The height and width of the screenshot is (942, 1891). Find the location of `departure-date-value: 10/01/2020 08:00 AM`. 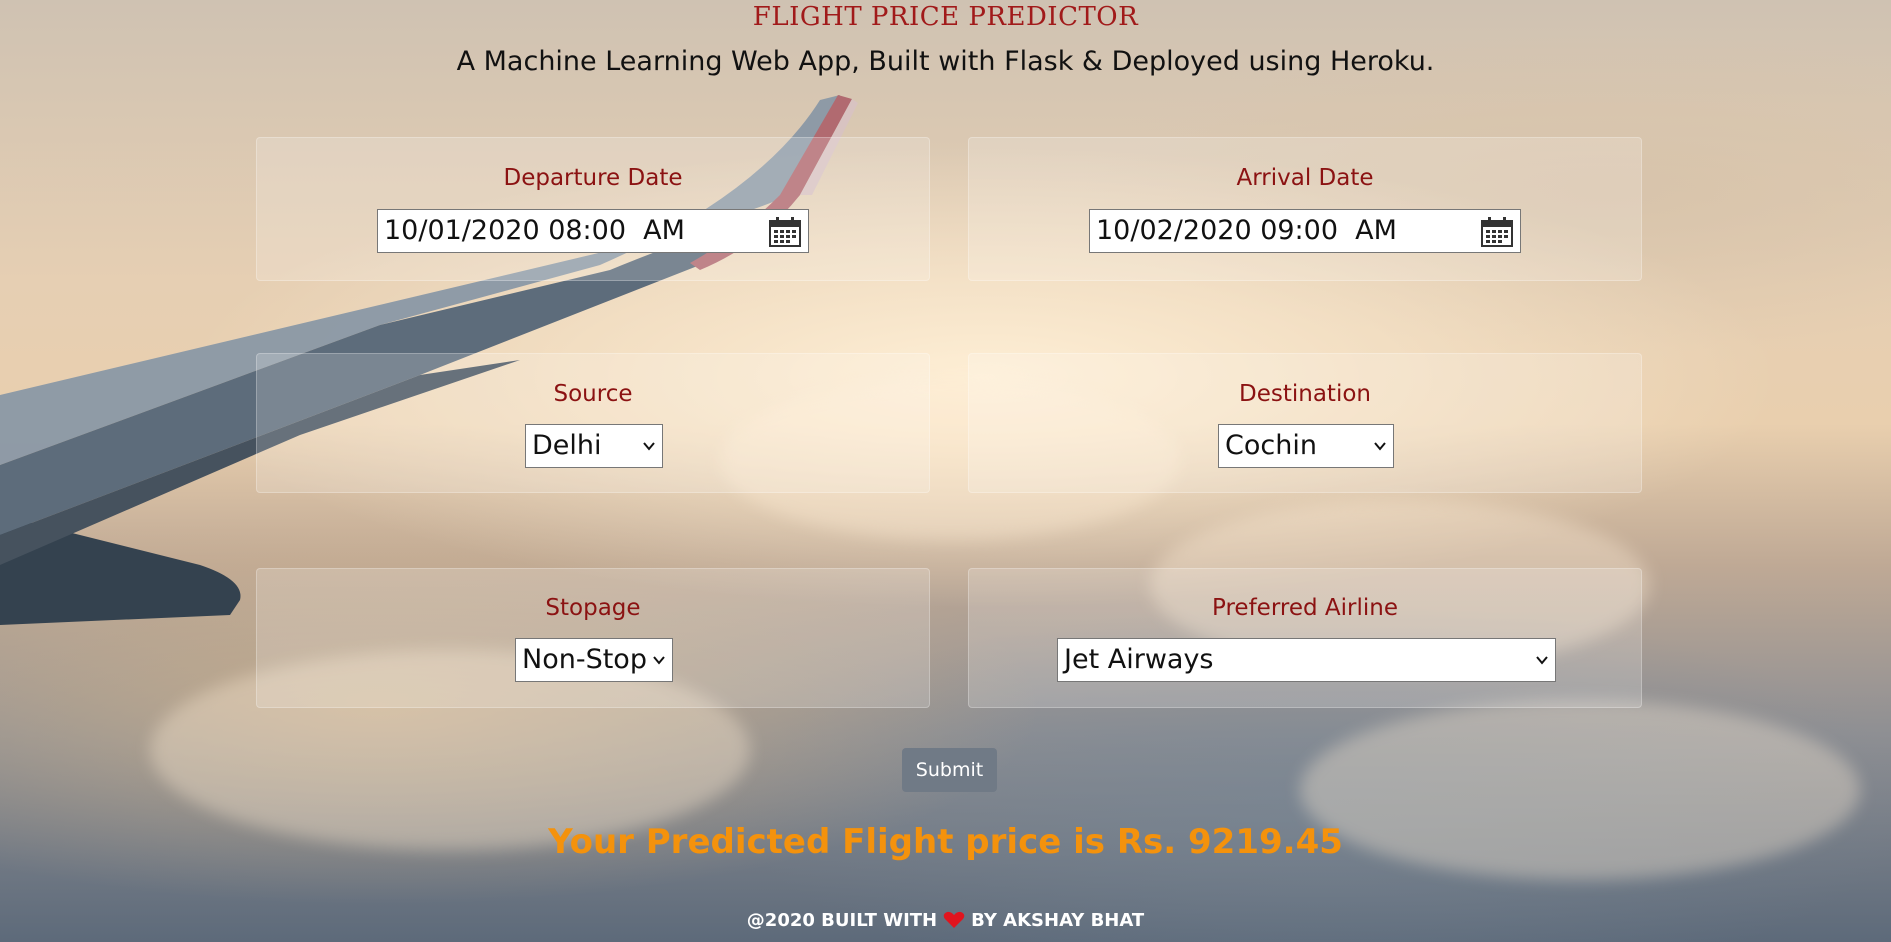

departure-date-value: 10/01/2020 08:00 AM is located at coordinates (534, 230).